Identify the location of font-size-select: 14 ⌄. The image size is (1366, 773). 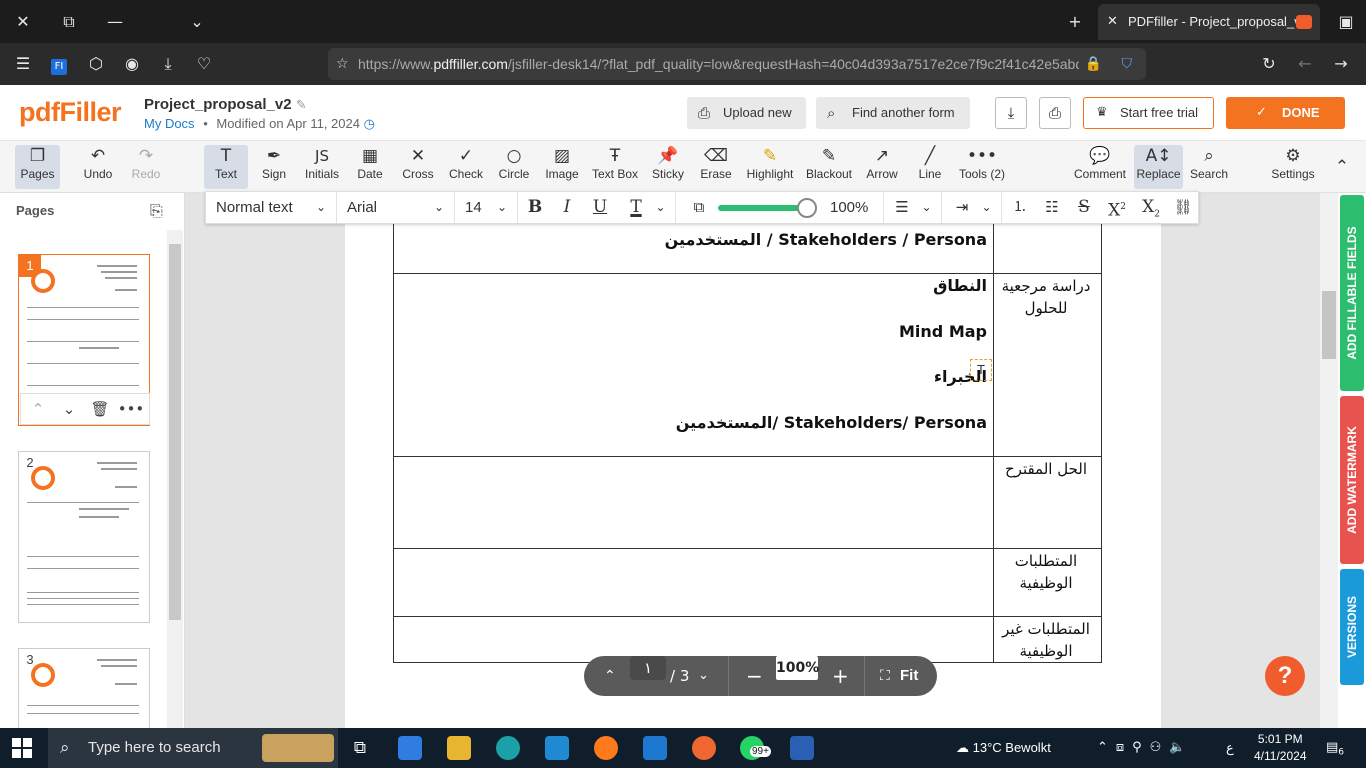
(486, 207).